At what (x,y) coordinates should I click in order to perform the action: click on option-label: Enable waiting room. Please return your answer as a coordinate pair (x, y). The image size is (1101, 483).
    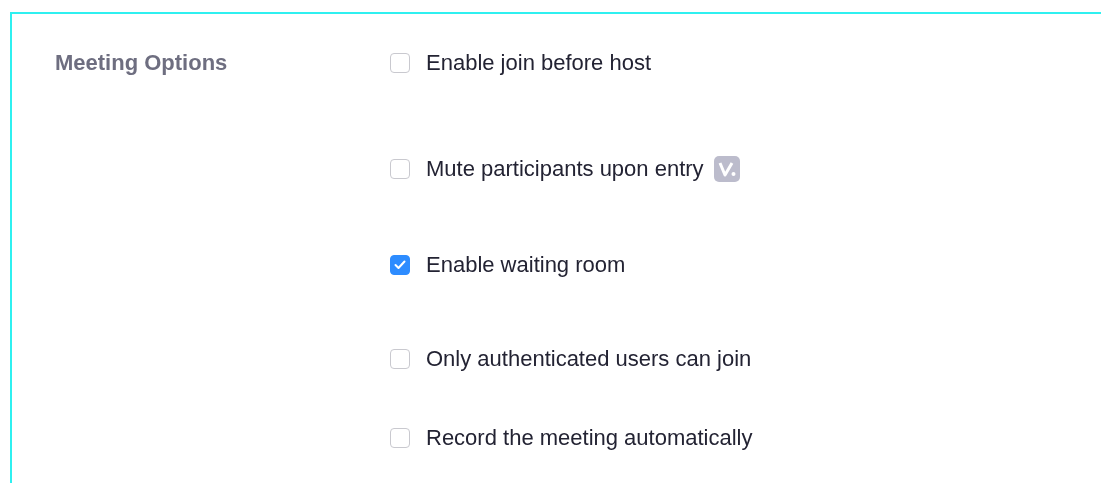
    Looking at the image, I should click on (526, 265).